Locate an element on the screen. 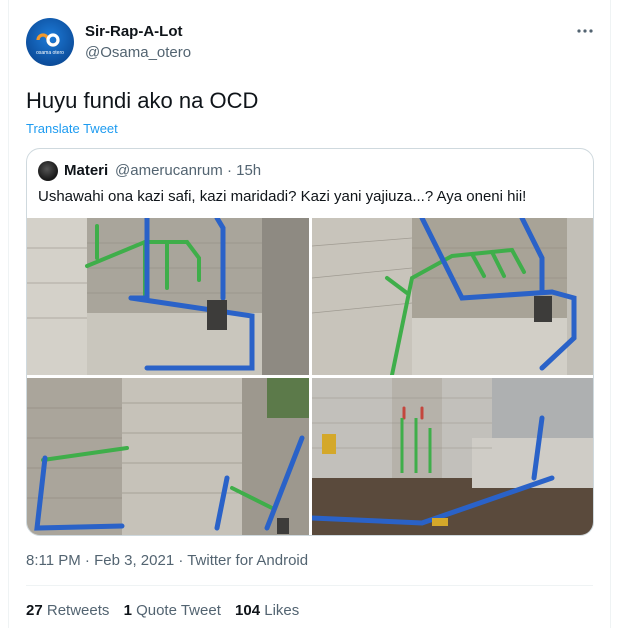 Image resolution: width=617 pixels, height=628 pixels. tweet-text: Huyu fundi ako na OCD is located at coordinates (142, 100).